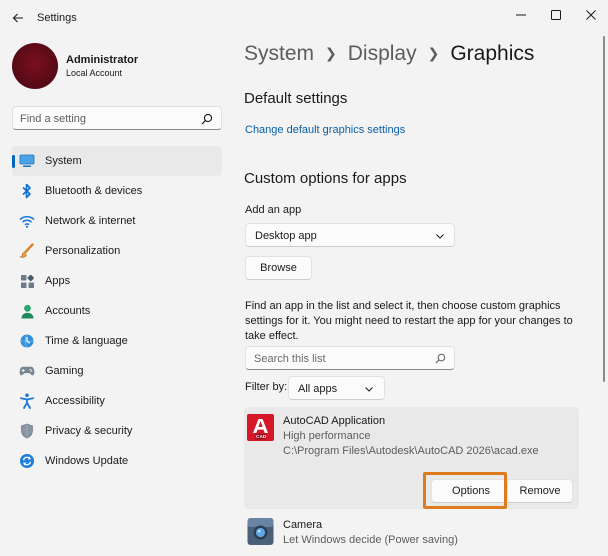  I want to click on close-icon, so click(591, 15).